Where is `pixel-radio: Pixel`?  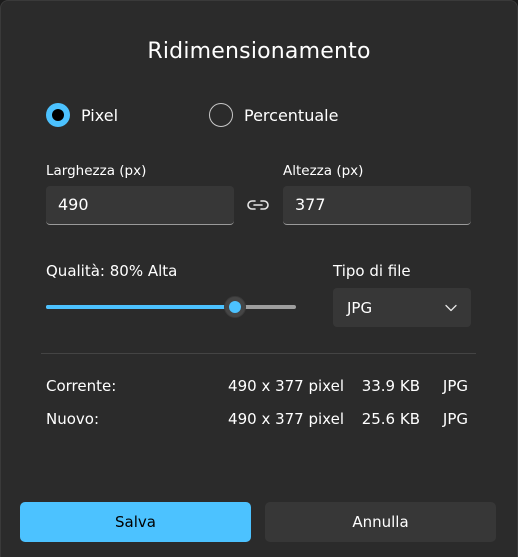 pixel-radio: Pixel is located at coordinates (82, 115).